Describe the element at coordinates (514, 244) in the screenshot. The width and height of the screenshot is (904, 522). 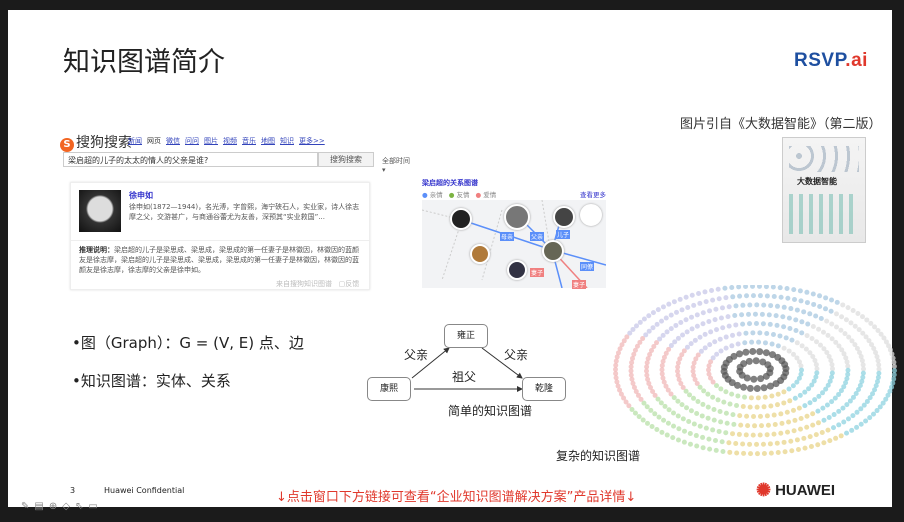
I see `kg-canvas: 母亲 父亲 儿子 妻子 同僚 妻子` at that location.